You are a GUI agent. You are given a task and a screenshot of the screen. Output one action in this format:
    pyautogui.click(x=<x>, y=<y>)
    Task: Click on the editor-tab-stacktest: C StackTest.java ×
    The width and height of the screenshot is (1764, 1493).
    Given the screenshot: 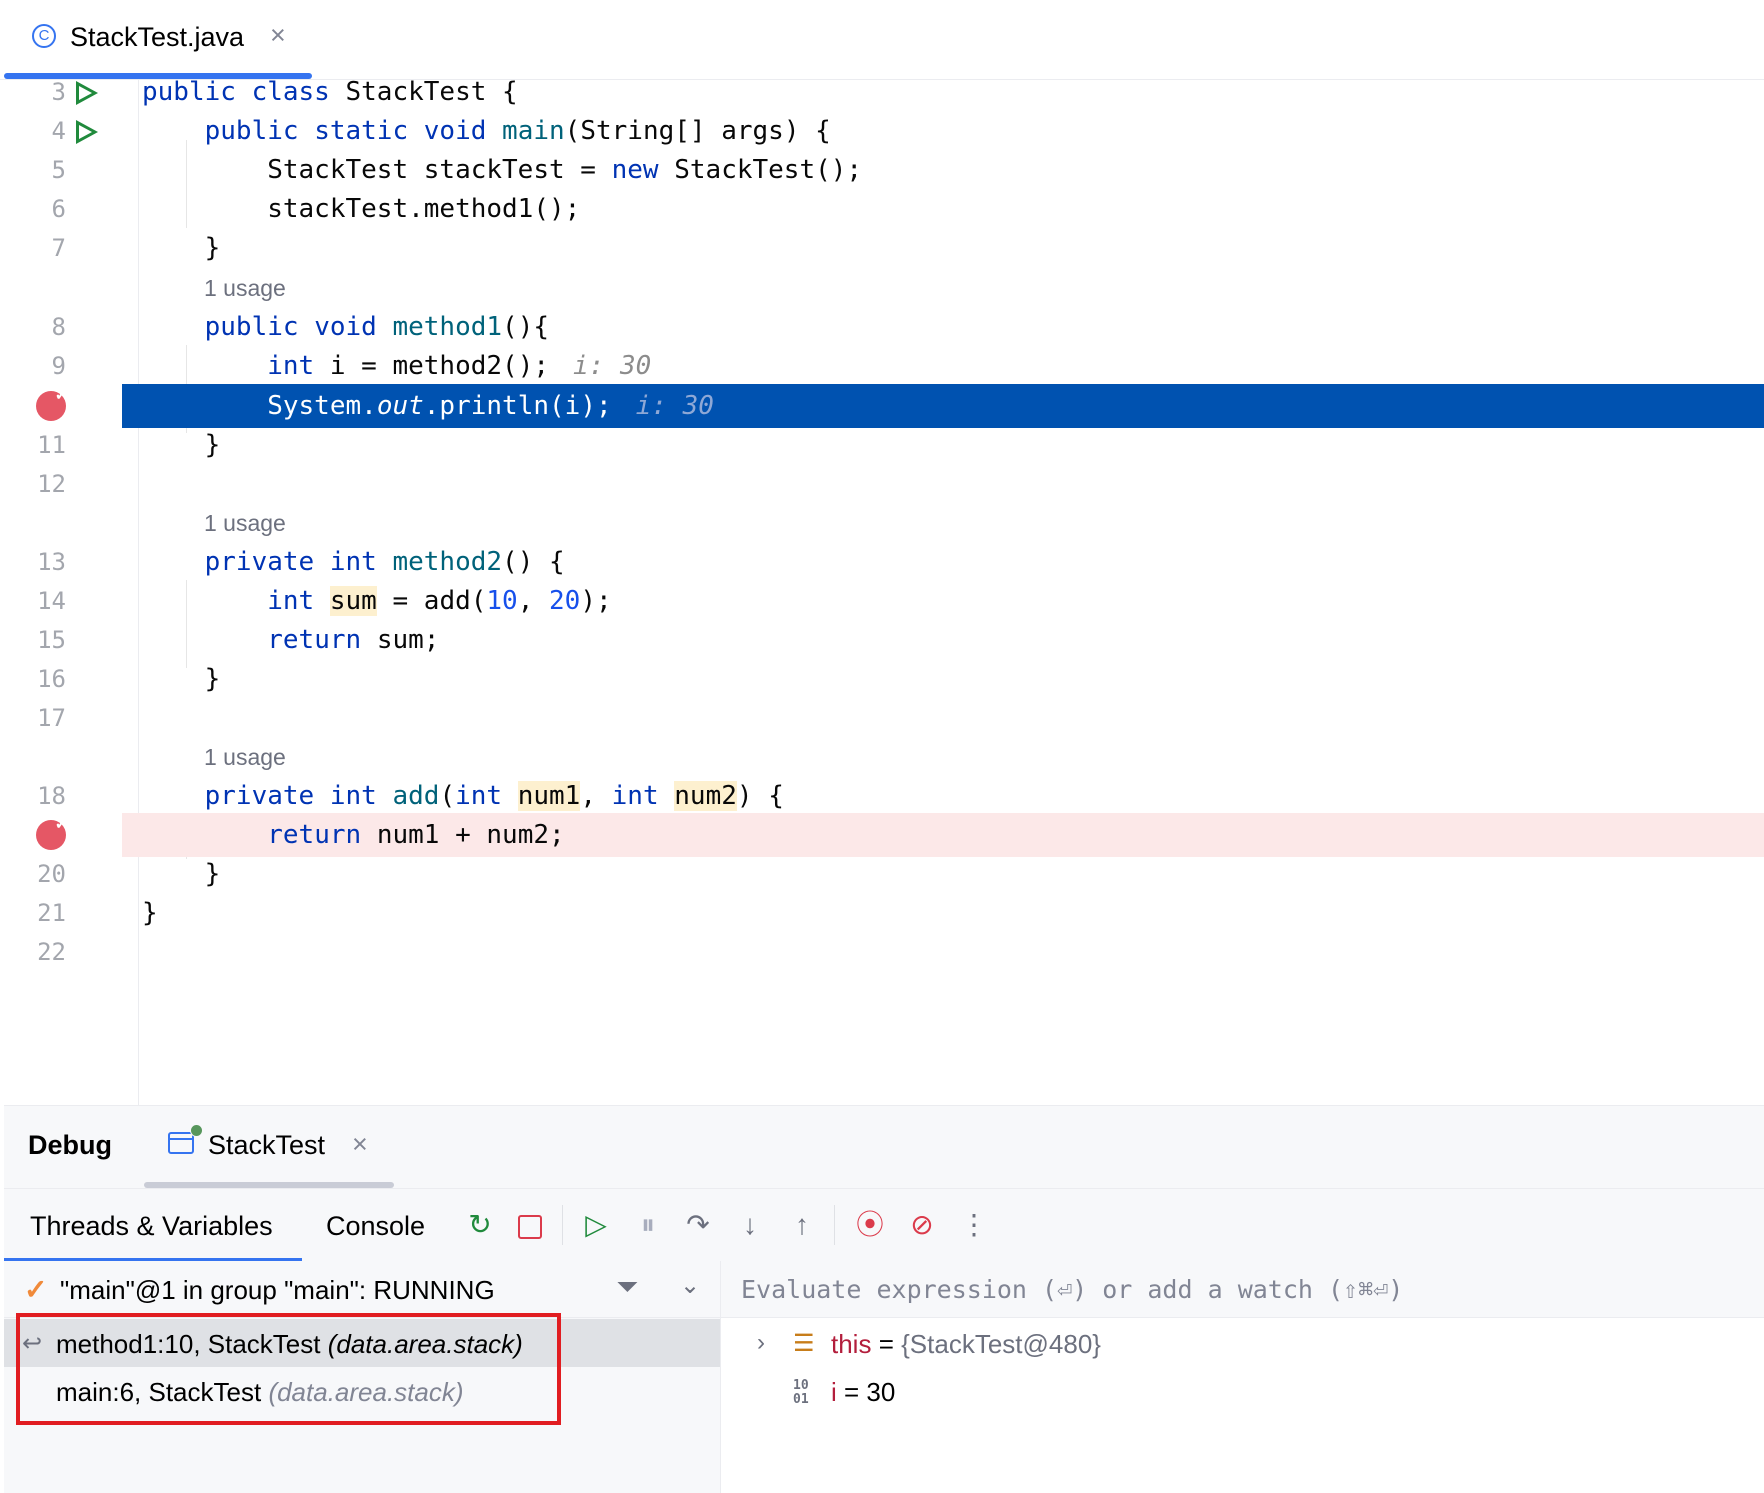 What is the action you would take?
    pyautogui.click(x=158, y=39)
    